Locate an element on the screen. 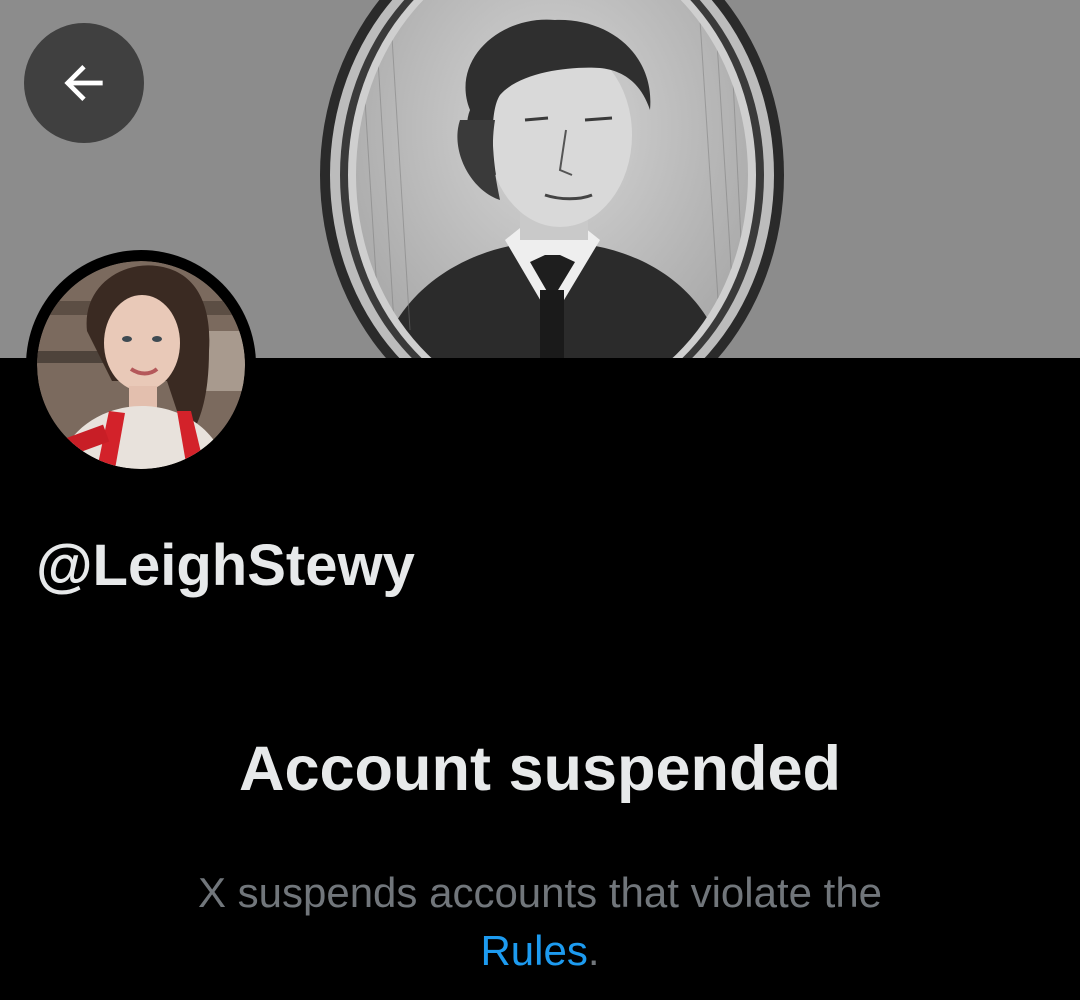 Image resolution: width=1080 pixels, height=1000 pixels. avatar is located at coordinates (141, 365).